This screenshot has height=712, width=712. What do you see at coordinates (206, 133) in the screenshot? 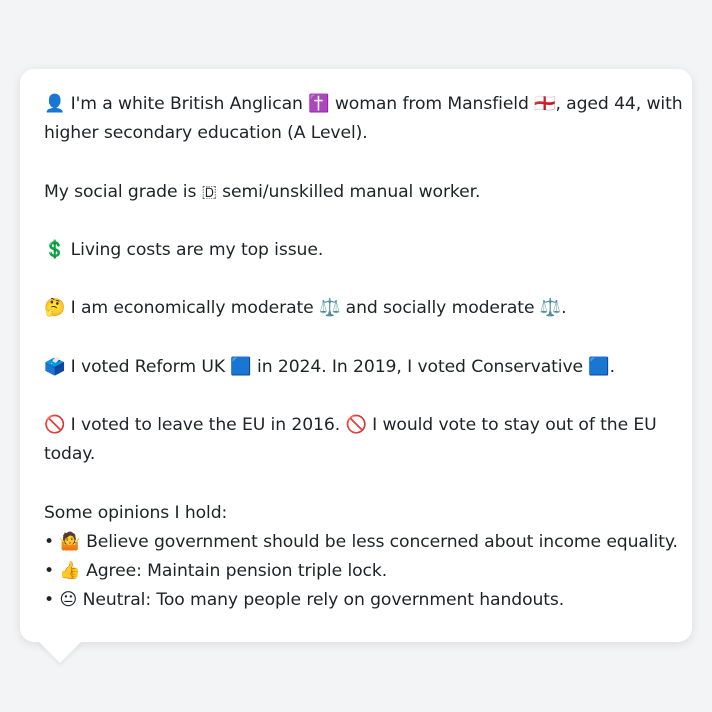
I see `education-text: higher secondary education (A Level).` at bounding box center [206, 133].